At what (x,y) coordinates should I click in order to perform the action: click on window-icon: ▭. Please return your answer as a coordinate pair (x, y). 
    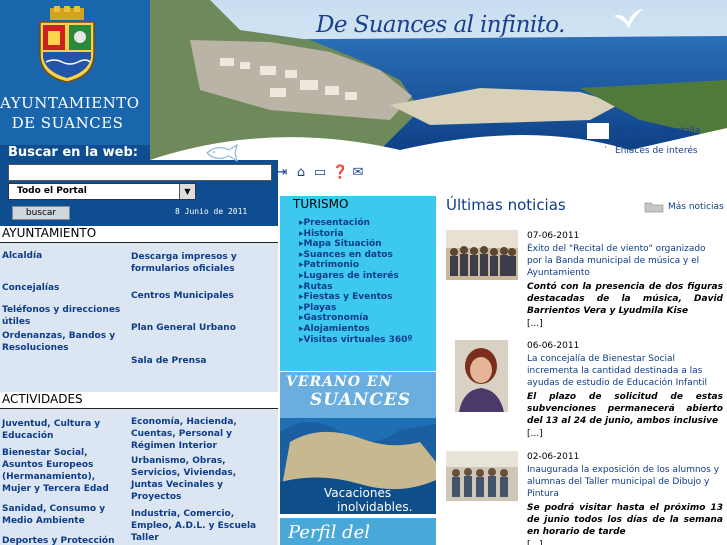
    Looking at the image, I should click on (320, 173).